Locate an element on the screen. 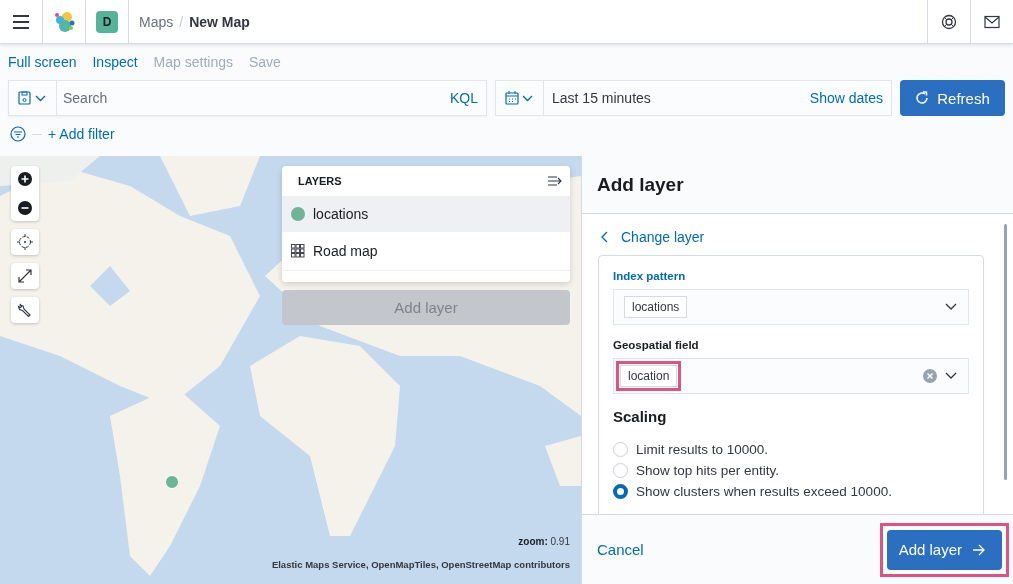  nav-link: Full screen is located at coordinates (42, 62).